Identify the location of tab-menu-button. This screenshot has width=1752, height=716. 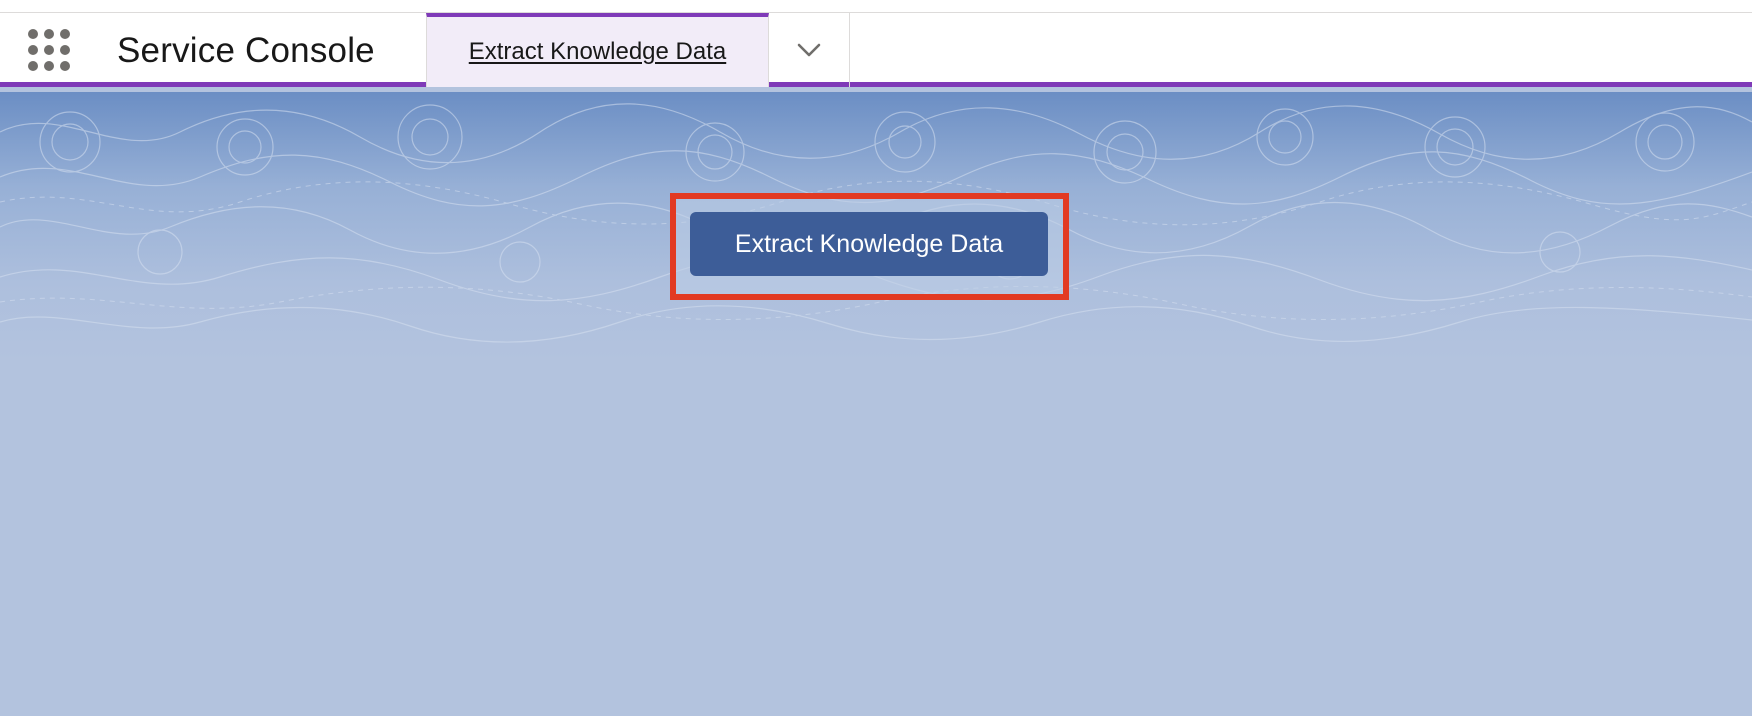
(809, 50).